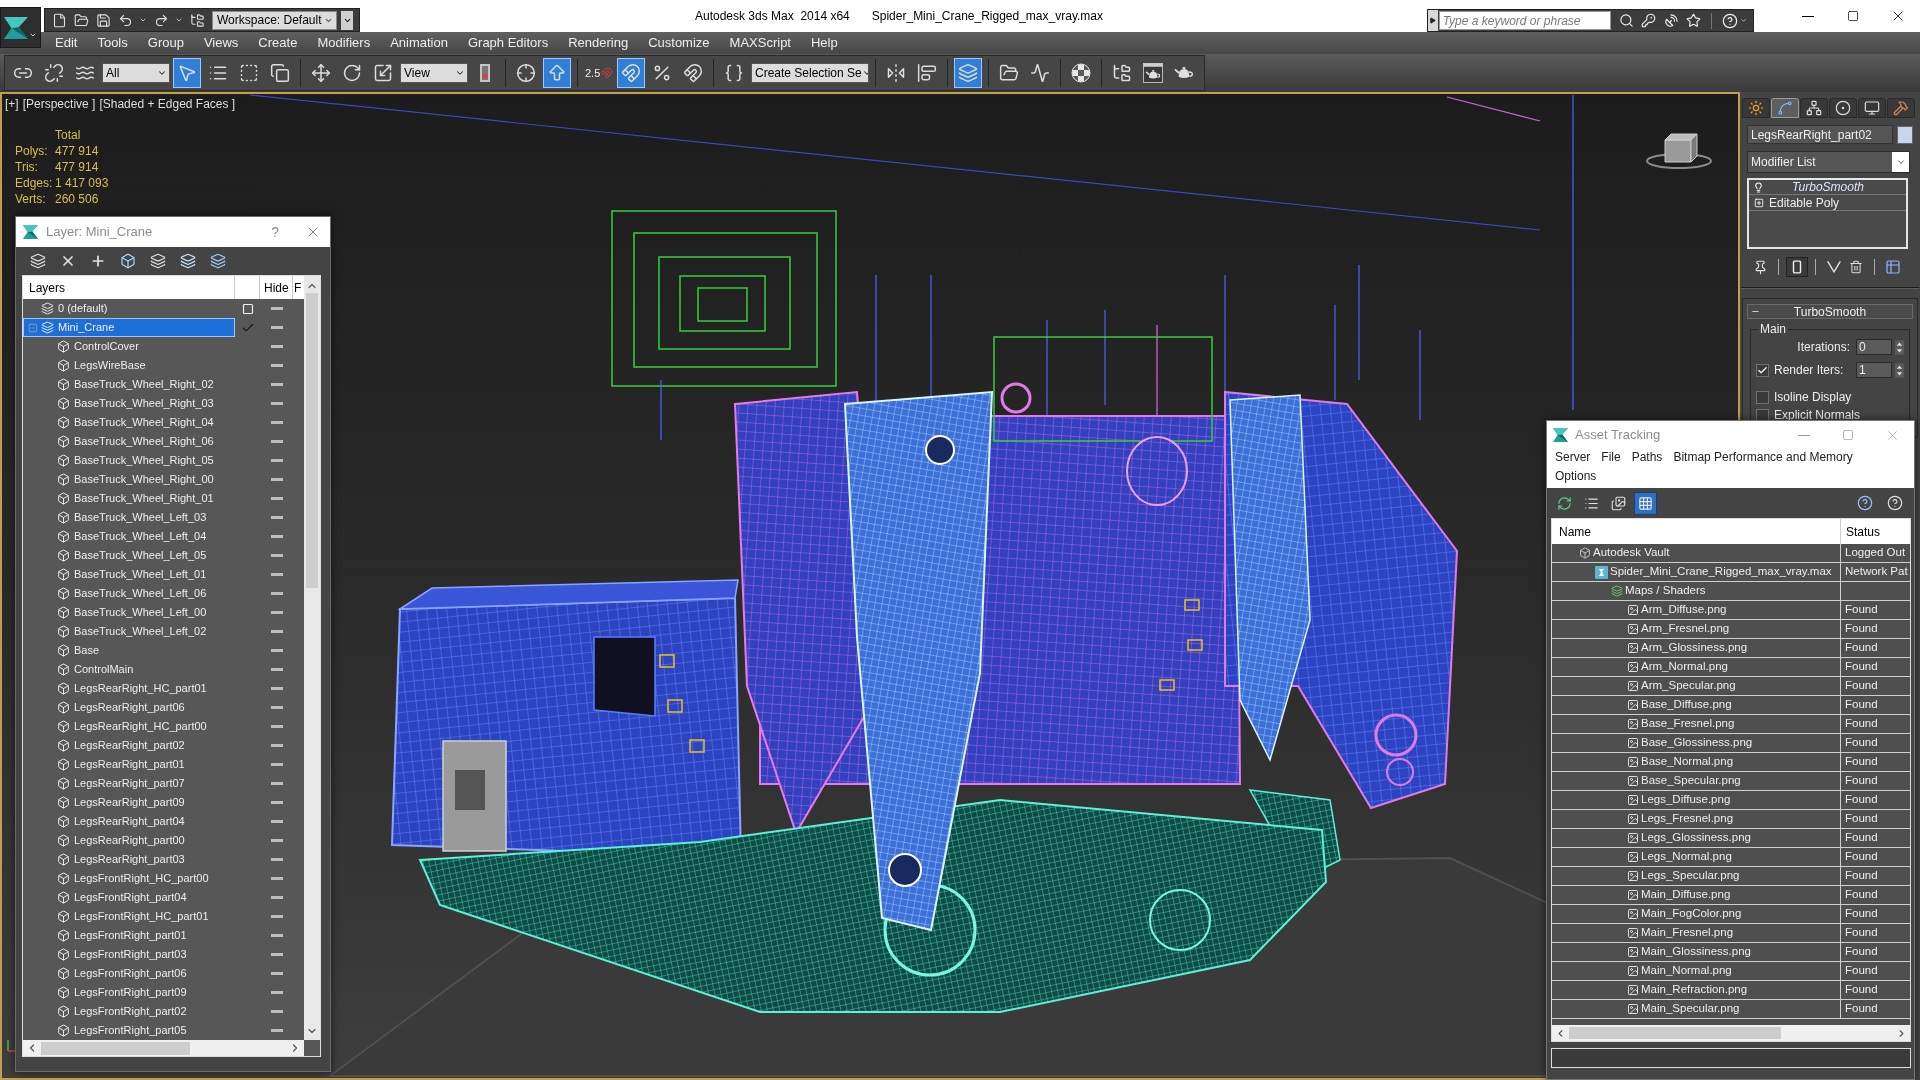 The image size is (1920, 1080). Describe the element at coordinates (1827, 187) in the screenshot. I see `stack-item: TurboSmooth` at that location.